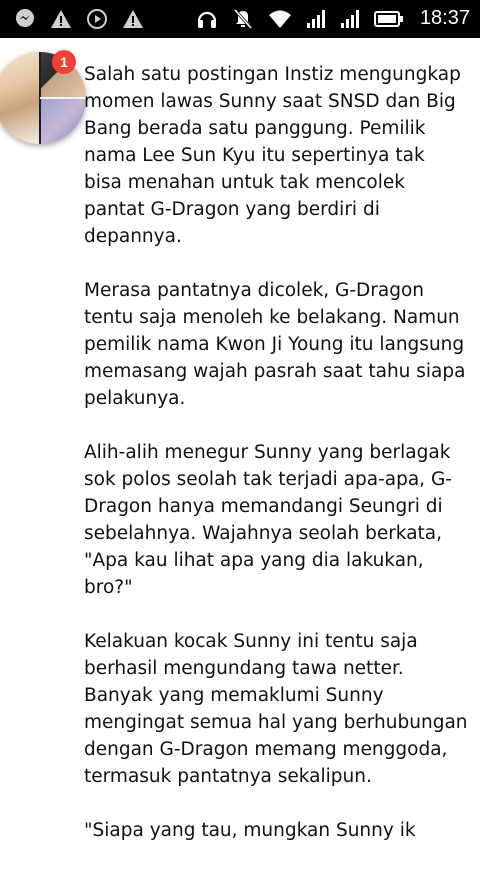 The width and height of the screenshot is (480, 871). What do you see at coordinates (25, 19) in the screenshot?
I see `messenger-icon` at bounding box center [25, 19].